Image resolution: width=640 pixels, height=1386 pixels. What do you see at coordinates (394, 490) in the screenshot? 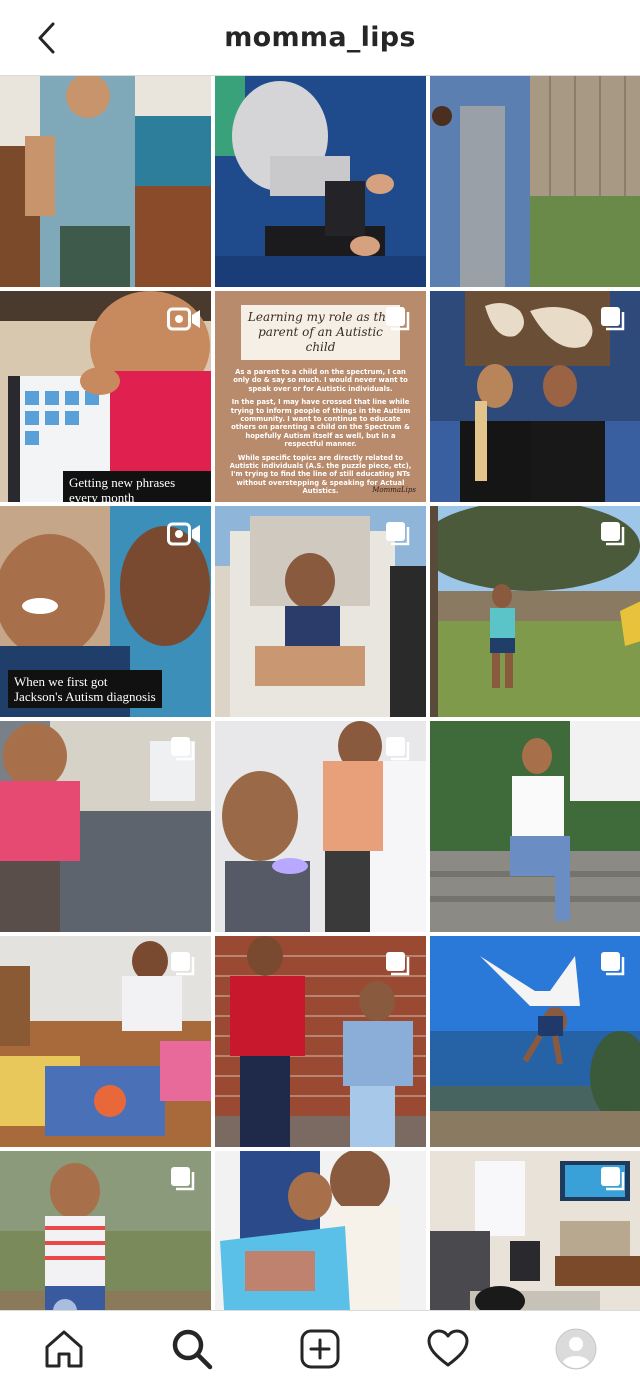
I see `quote-signature: MommaLips` at bounding box center [394, 490].